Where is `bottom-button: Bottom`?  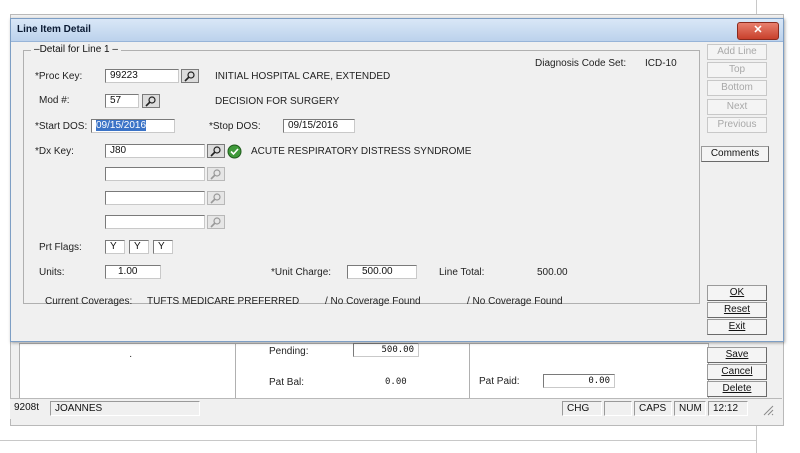
bottom-button: Bottom is located at coordinates (737, 88).